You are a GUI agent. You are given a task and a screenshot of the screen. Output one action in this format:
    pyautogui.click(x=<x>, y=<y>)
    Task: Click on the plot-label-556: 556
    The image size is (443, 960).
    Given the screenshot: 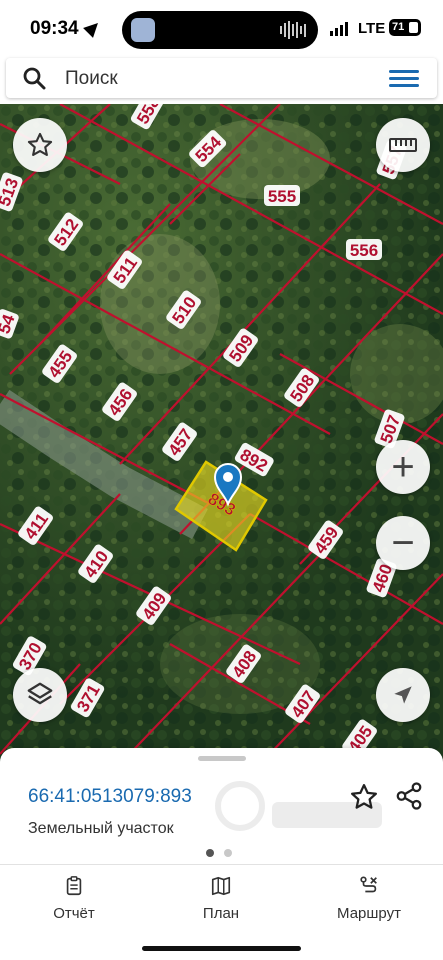 What is the action you would take?
    pyautogui.click(x=364, y=249)
    